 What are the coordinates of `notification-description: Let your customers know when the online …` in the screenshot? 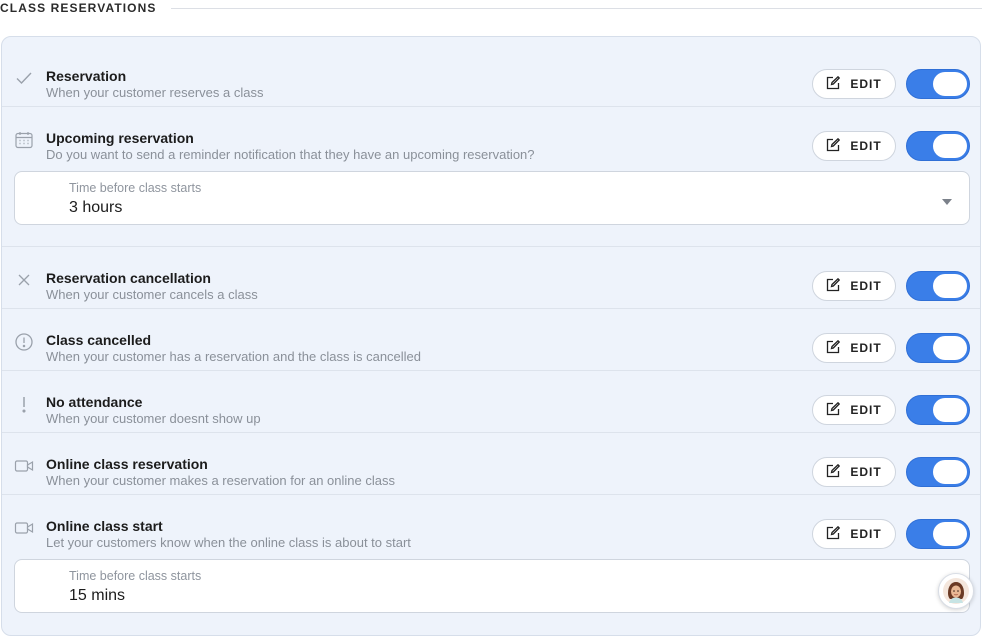 It's located at (228, 542).